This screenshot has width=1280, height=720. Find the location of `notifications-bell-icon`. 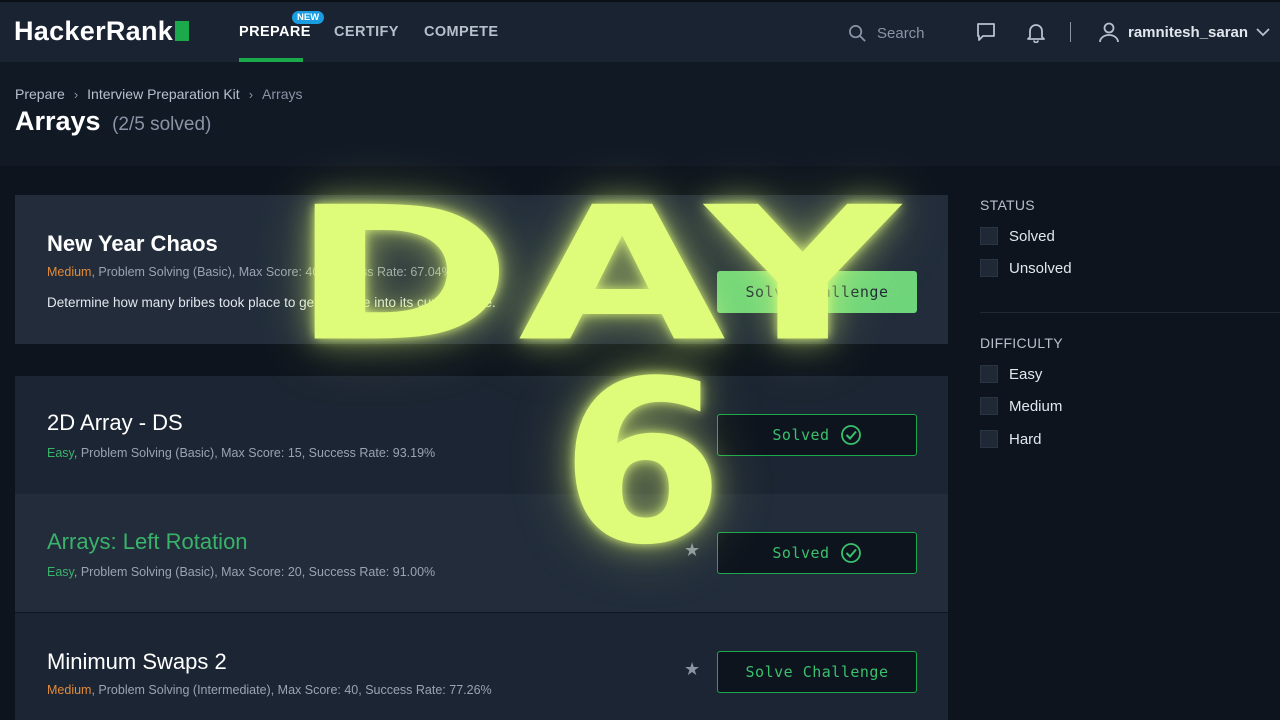

notifications-bell-icon is located at coordinates (1036, 32).